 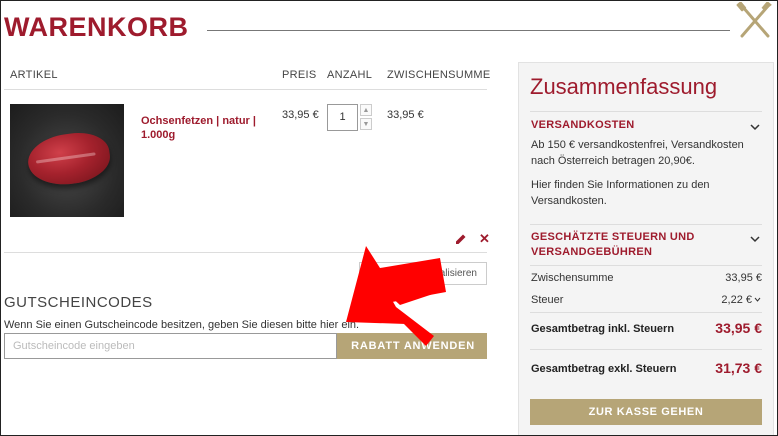 What do you see at coordinates (461, 239) in the screenshot?
I see `edit-pencil-icon` at bounding box center [461, 239].